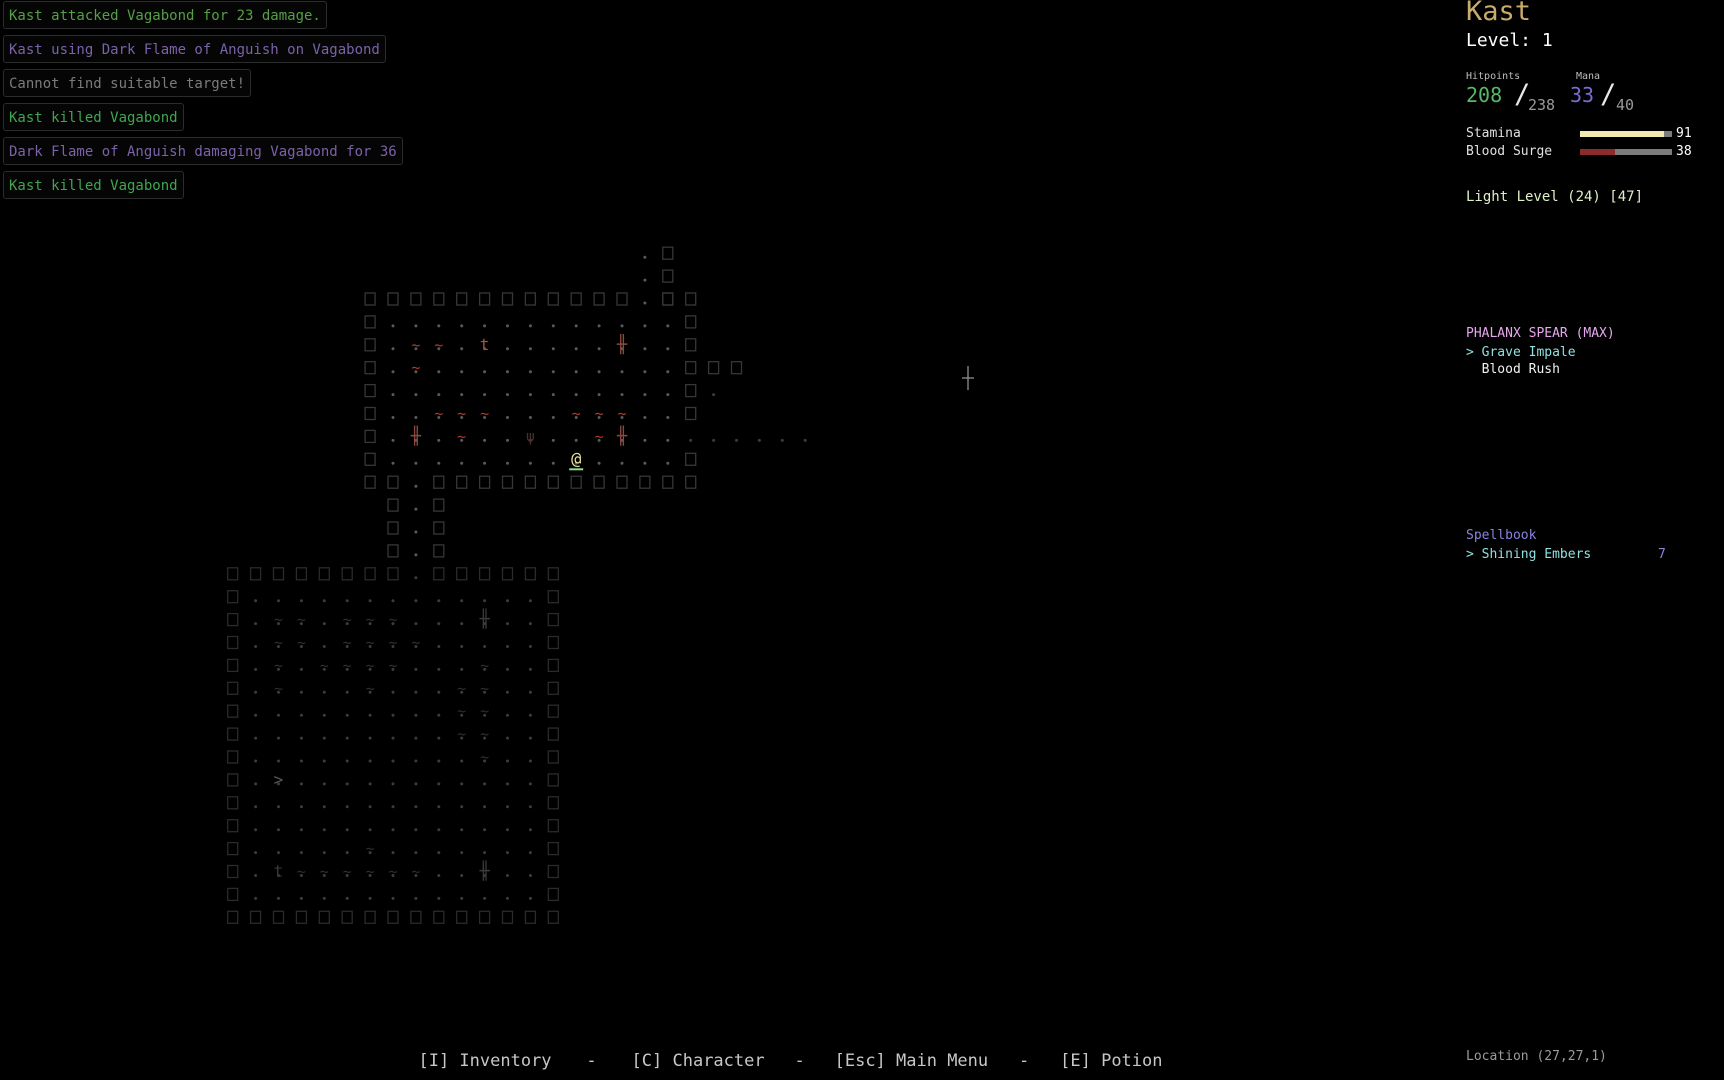 This screenshot has height=1080, width=1724. I want to click on mana-label: Mana, so click(1588, 76).